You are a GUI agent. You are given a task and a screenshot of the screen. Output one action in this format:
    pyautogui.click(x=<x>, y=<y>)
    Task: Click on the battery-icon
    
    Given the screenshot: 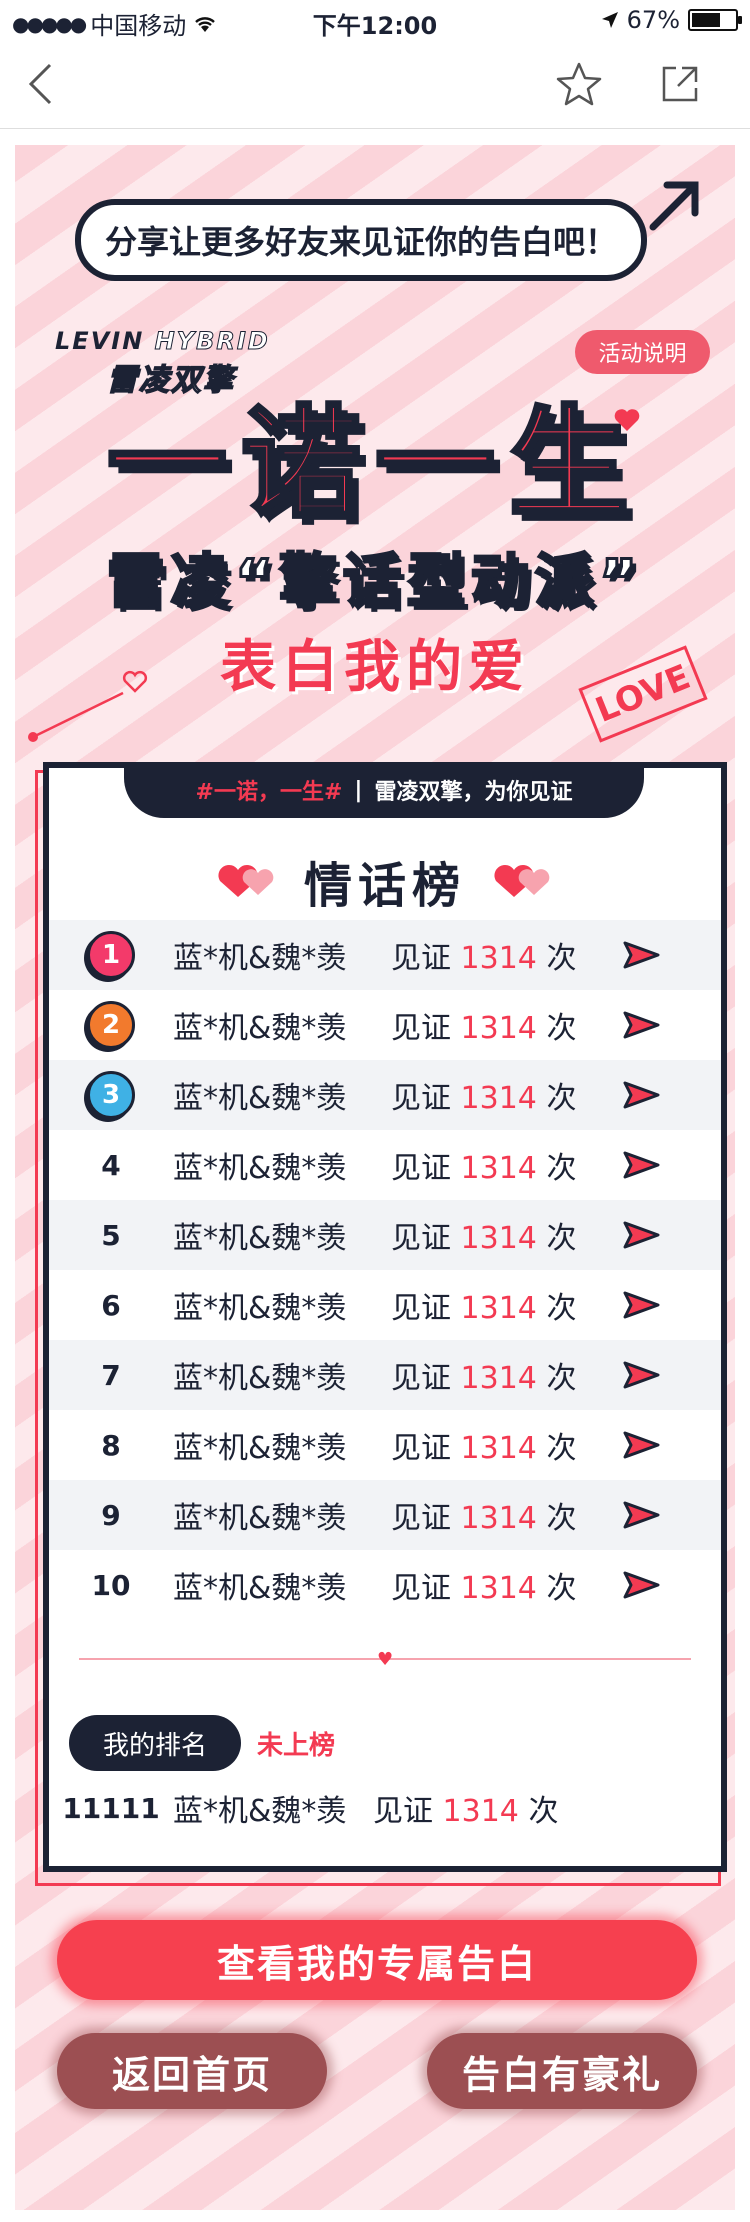 What is the action you would take?
    pyautogui.click(x=715, y=20)
    